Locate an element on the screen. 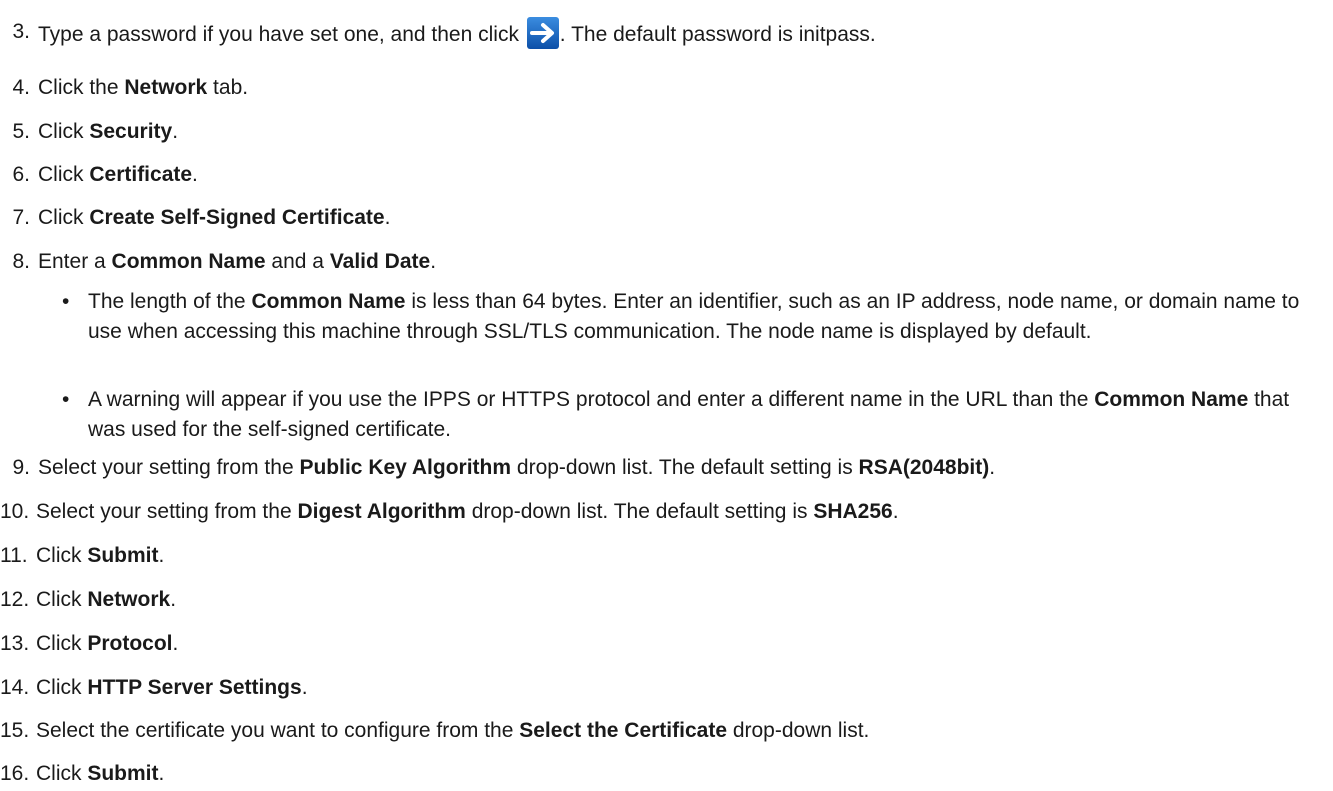 This screenshot has height=791, width=1333. step-number: 3. is located at coordinates (21, 31).